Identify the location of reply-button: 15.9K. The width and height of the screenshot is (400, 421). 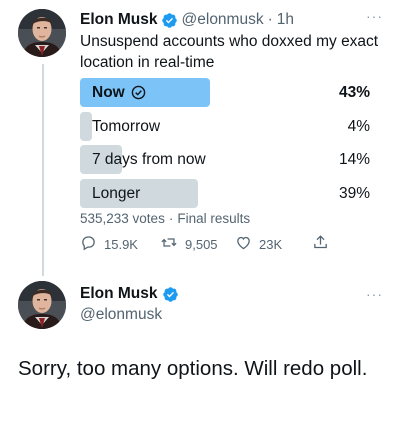
(109, 244).